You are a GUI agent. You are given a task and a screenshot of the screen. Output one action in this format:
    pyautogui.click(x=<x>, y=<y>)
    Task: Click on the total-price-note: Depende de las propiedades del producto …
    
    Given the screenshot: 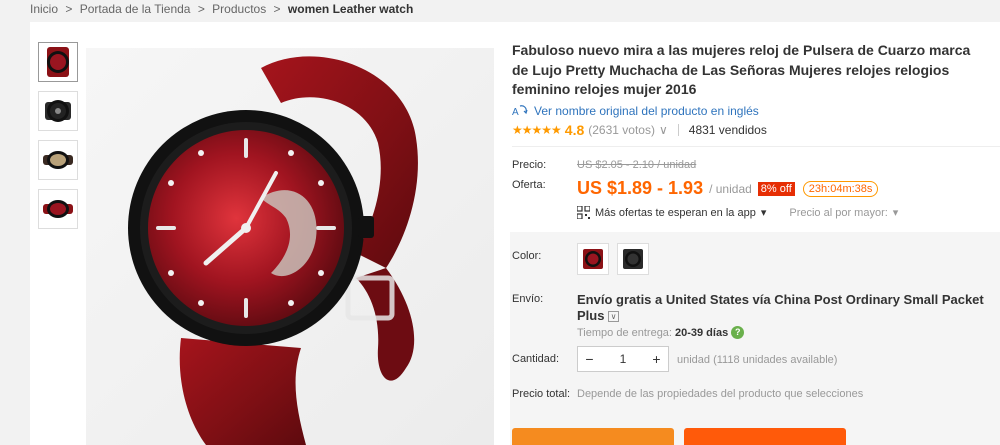 What is the action you would take?
    pyautogui.click(x=720, y=394)
    